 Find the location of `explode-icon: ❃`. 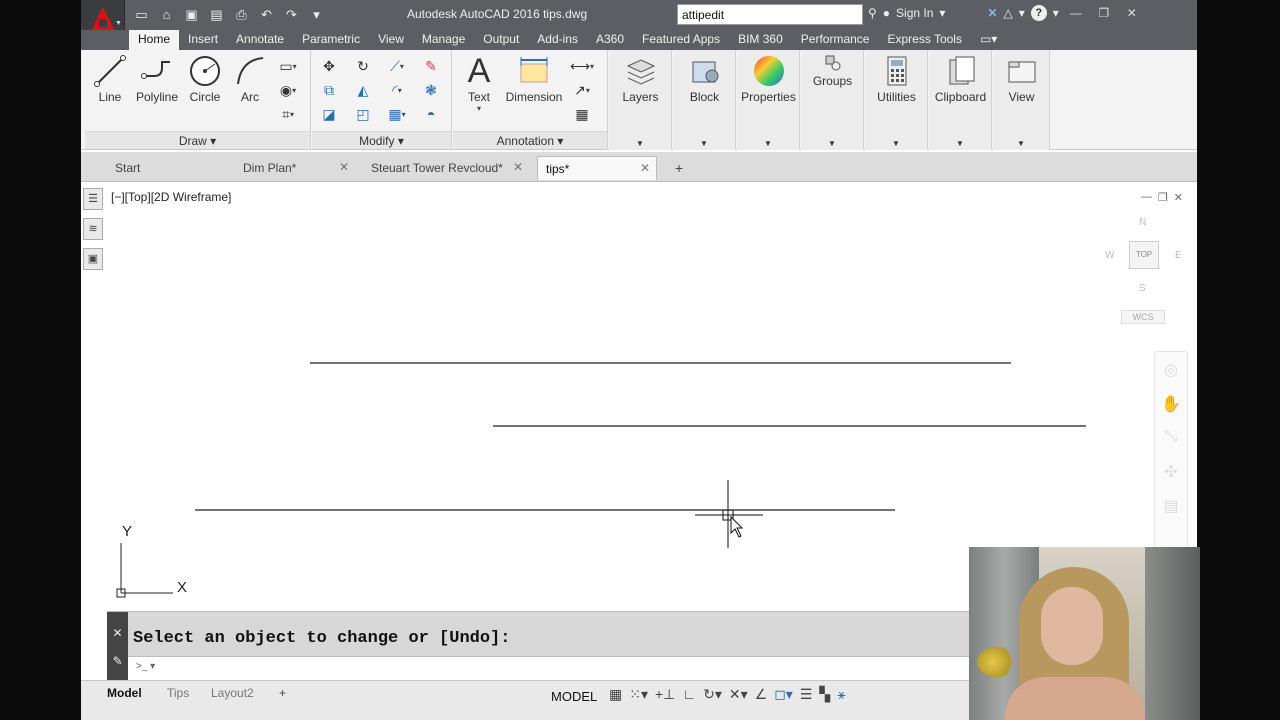

explode-icon: ❃ is located at coordinates (431, 90).